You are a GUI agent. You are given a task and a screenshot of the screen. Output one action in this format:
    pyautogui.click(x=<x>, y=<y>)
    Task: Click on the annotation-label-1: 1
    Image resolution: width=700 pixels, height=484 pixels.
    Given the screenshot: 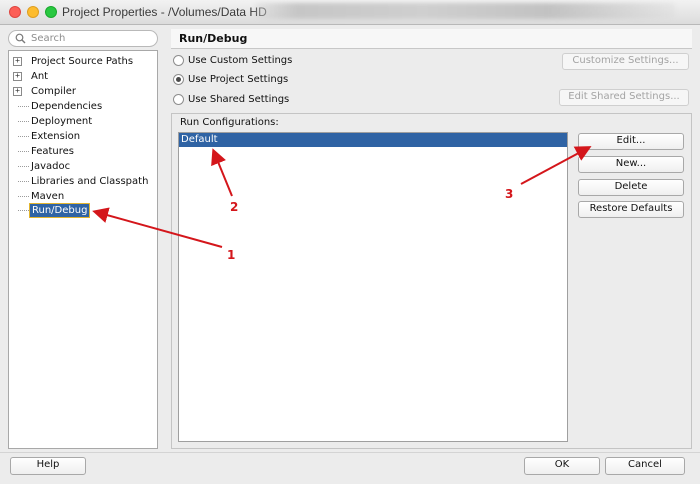 What is the action you would take?
    pyautogui.click(x=231, y=255)
    